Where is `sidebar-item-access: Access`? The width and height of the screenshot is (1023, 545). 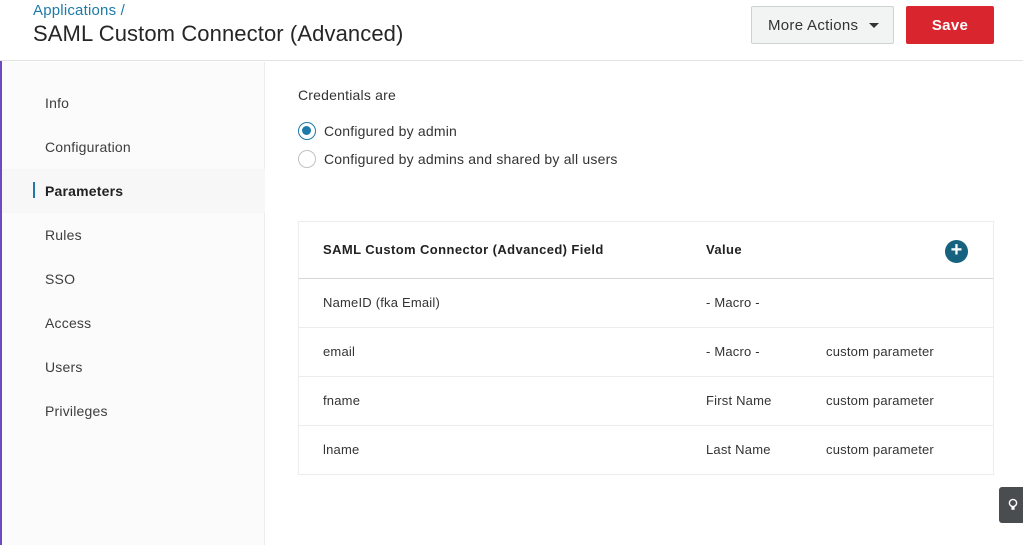
sidebar-item-access: Access is located at coordinates (133, 323).